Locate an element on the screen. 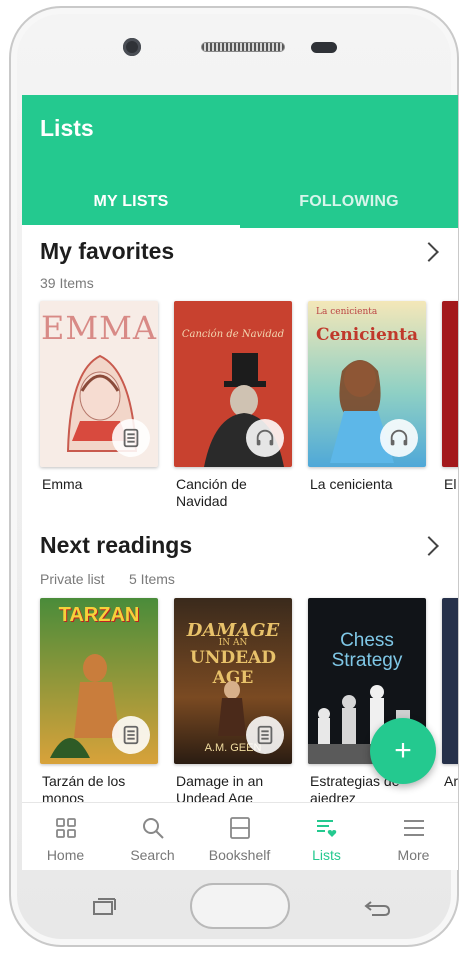  nav-label: Search is located at coordinates (152, 855).